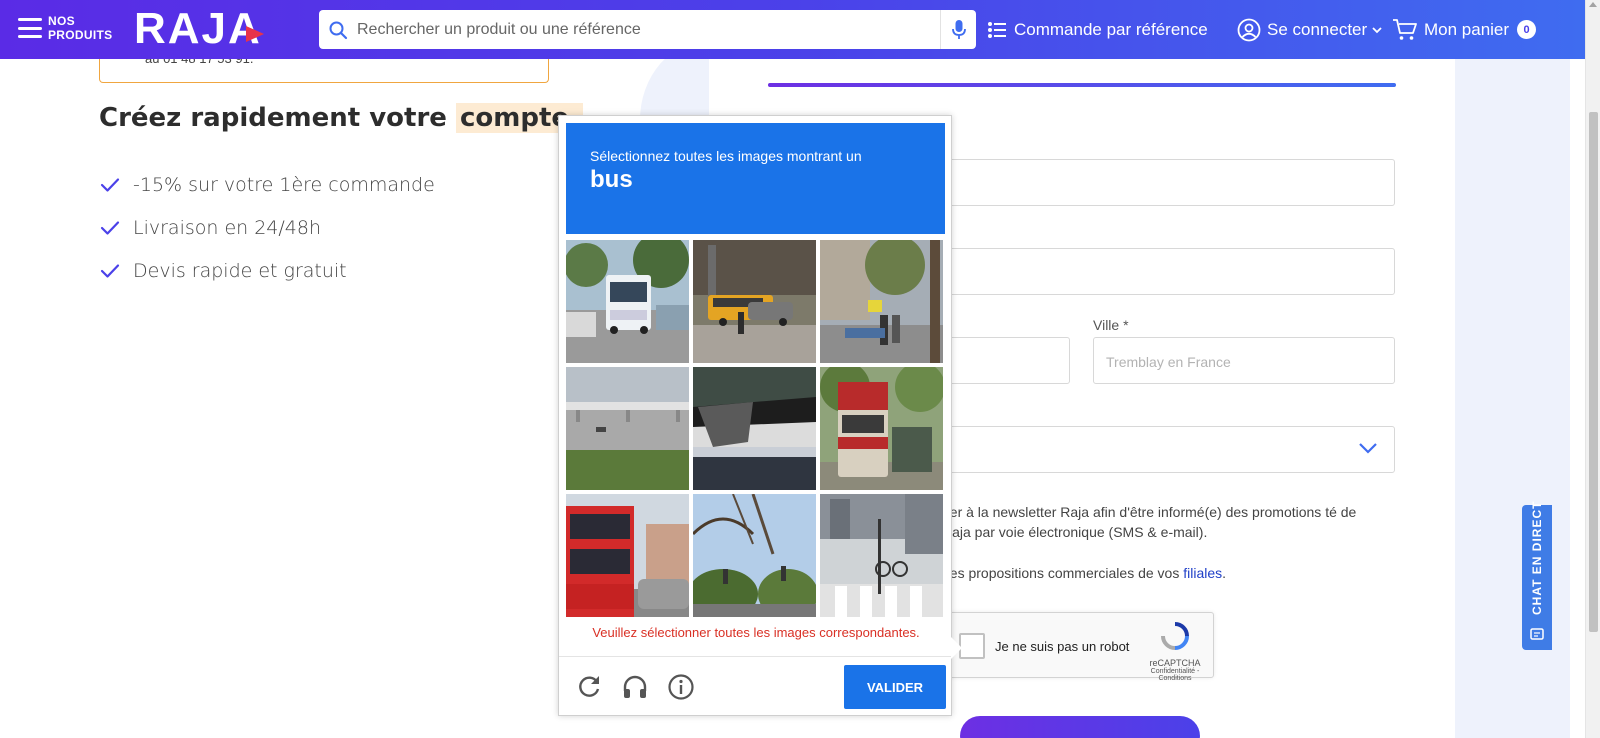 The height and width of the screenshot is (738, 1600). I want to click on verify-button: VALIDER, so click(895, 687).